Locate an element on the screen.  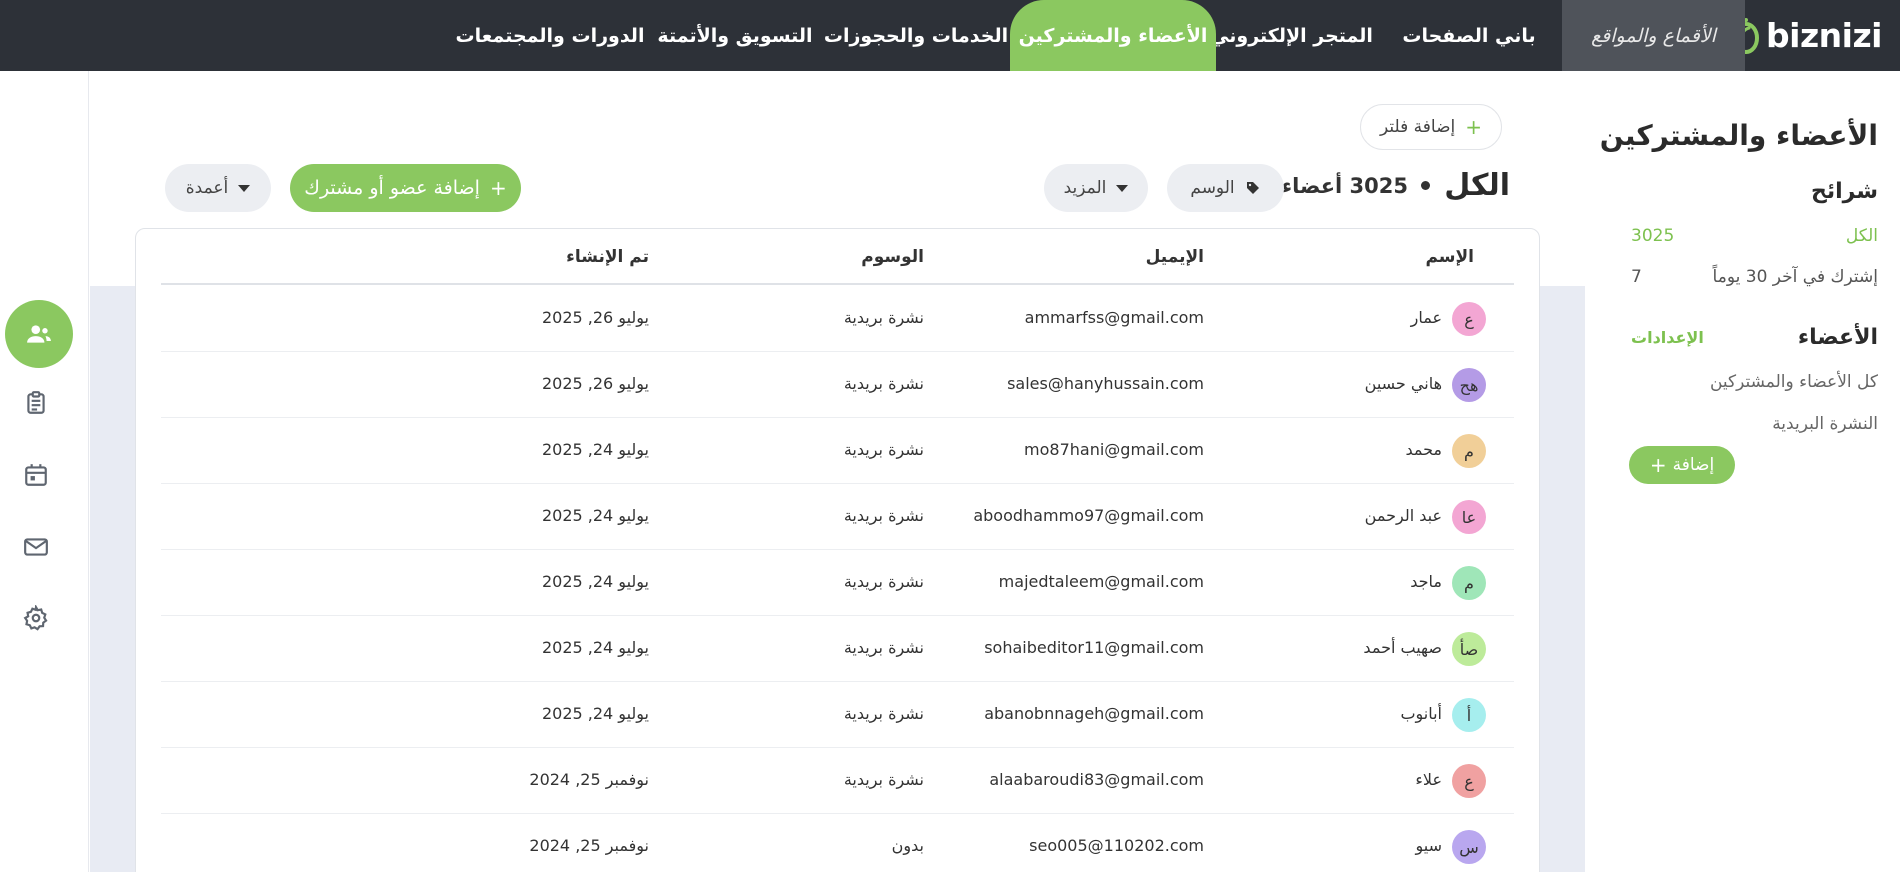
nav-ecommerce: المتجر الإلكتروني is located at coordinates (1291, 35).